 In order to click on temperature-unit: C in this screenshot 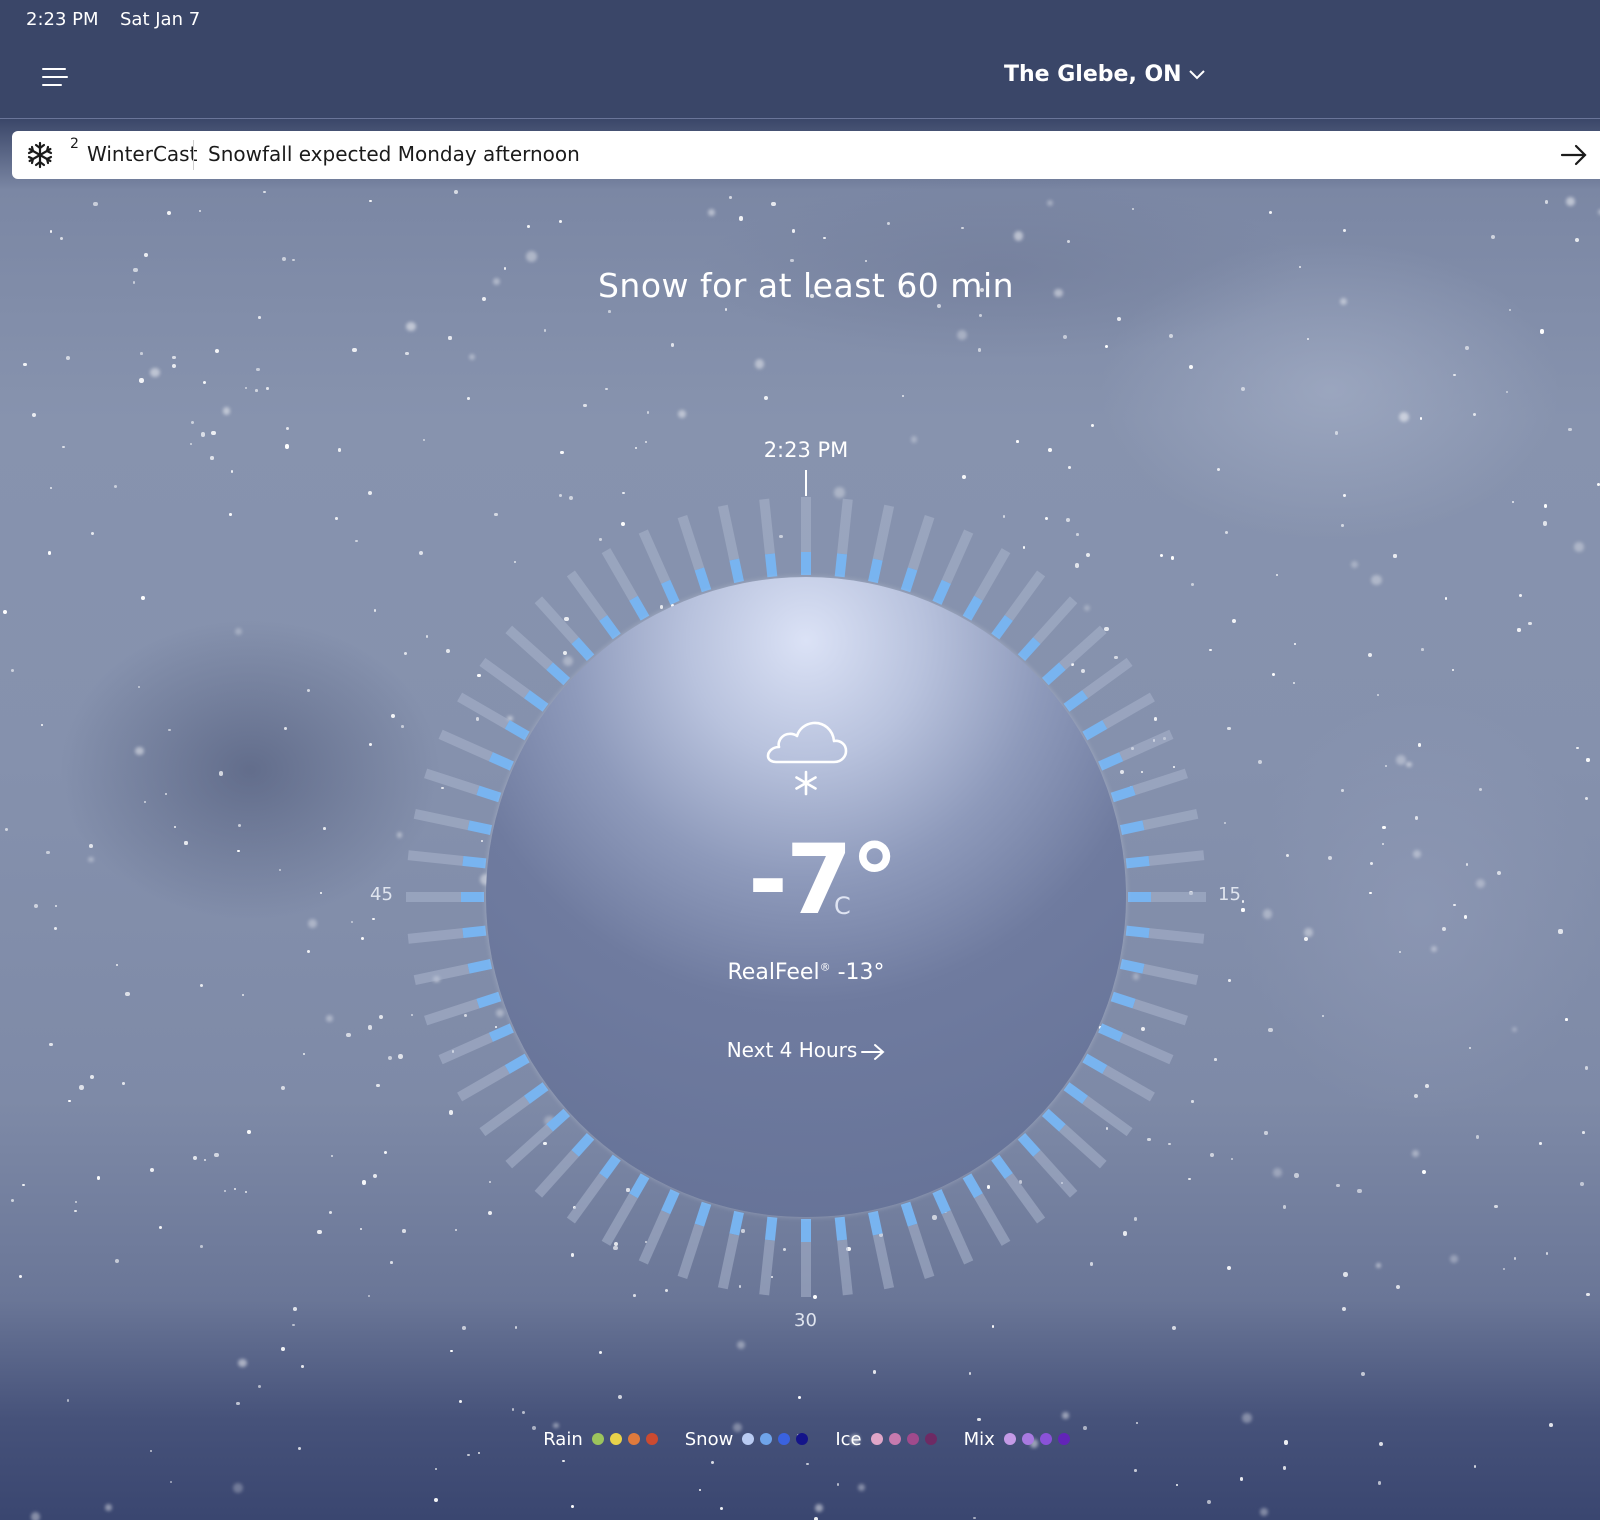, I will do `click(842, 906)`.